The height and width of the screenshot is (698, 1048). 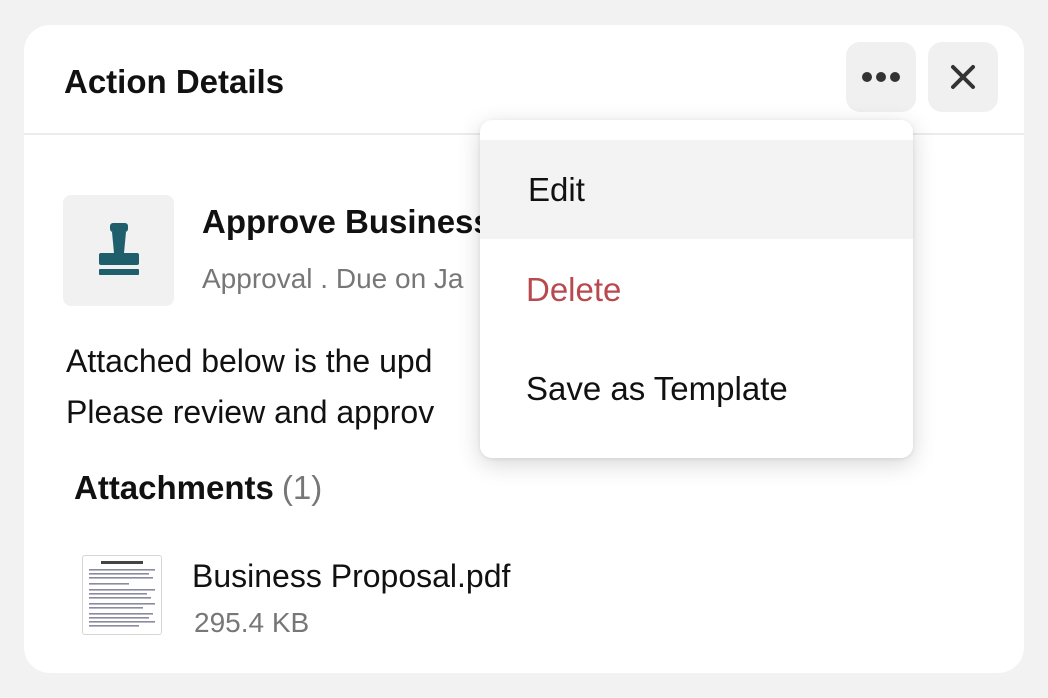 I want to click on description-line-1: Attached below is the upd, so click(x=249, y=361).